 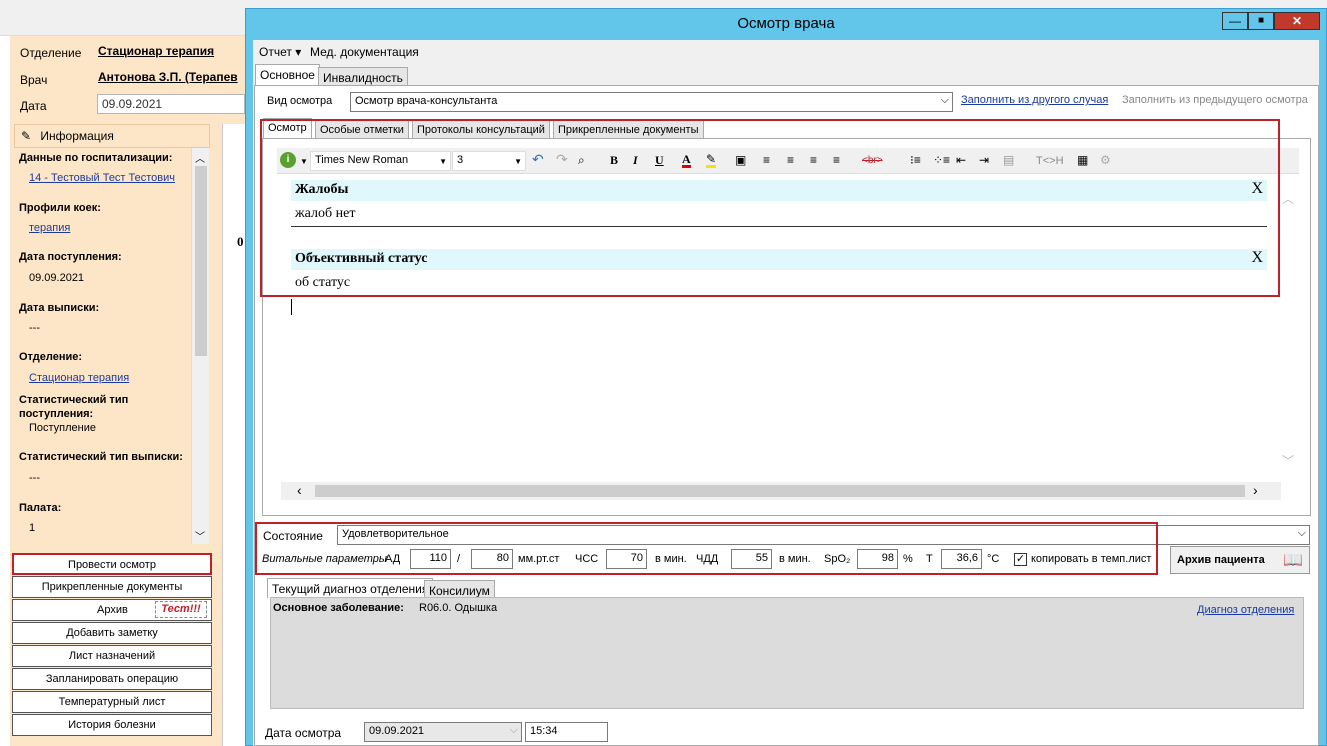 What do you see at coordinates (426, 101) in the screenshot?
I see `exam-type-value: Осмотр врача-консультанта` at bounding box center [426, 101].